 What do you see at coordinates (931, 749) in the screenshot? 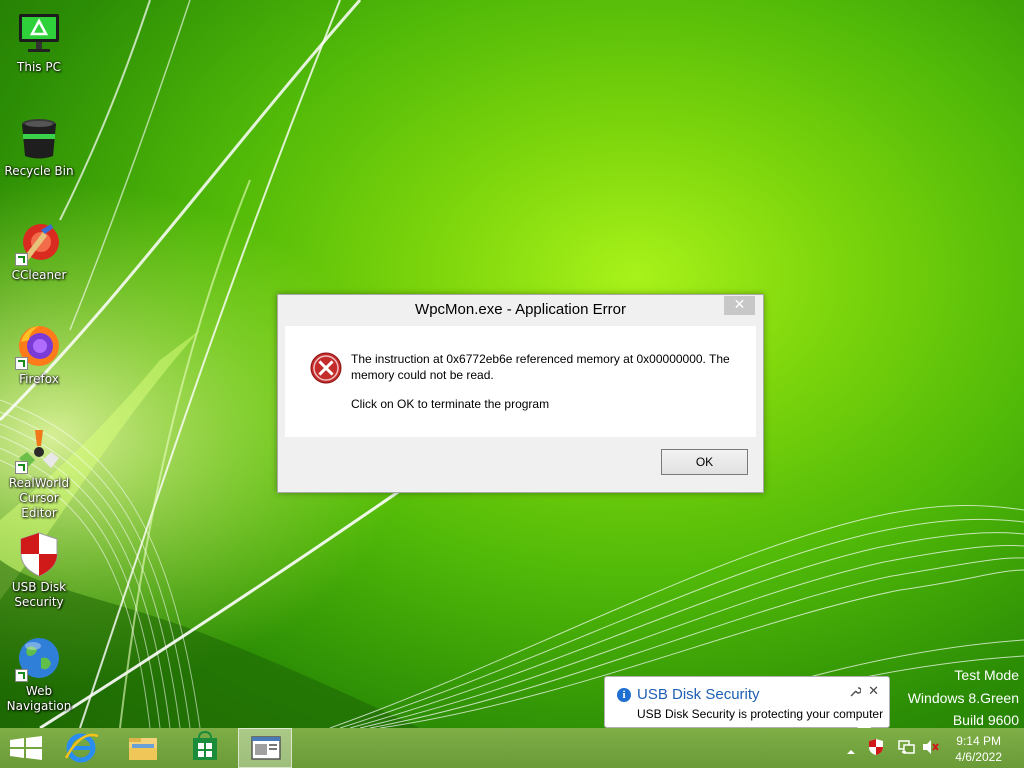
I see `volume-muted-icon` at bounding box center [931, 749].